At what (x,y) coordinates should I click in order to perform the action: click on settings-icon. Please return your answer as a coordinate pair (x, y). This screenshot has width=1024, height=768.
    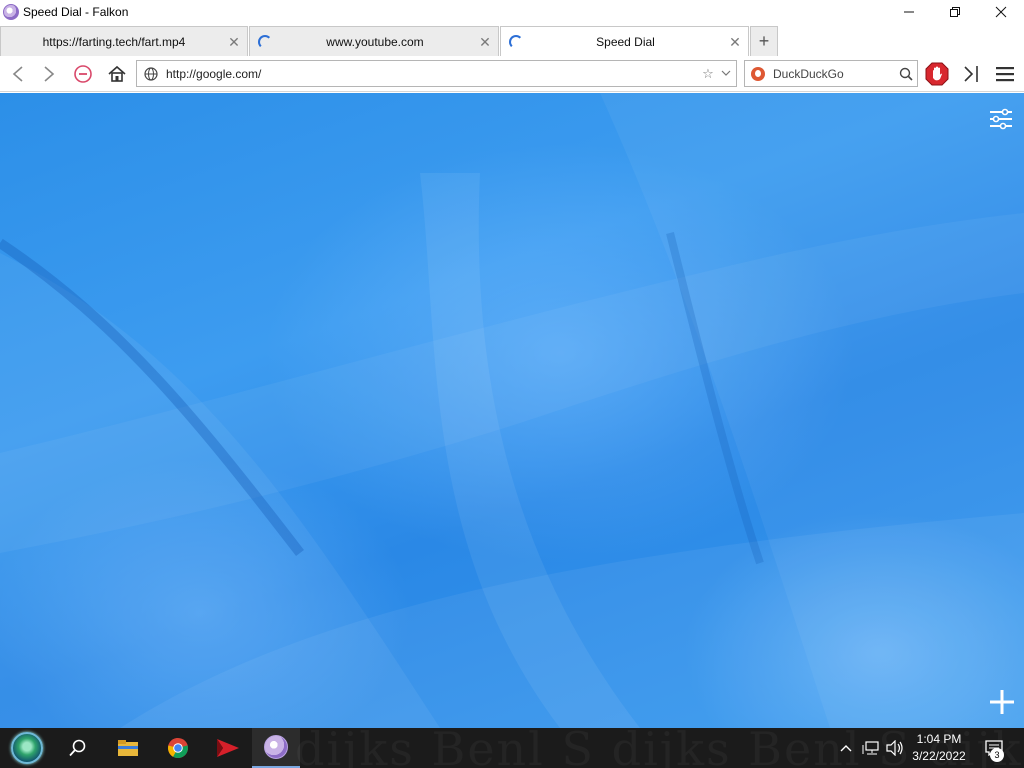
    Looking at the image, I should click on (1001, 119).